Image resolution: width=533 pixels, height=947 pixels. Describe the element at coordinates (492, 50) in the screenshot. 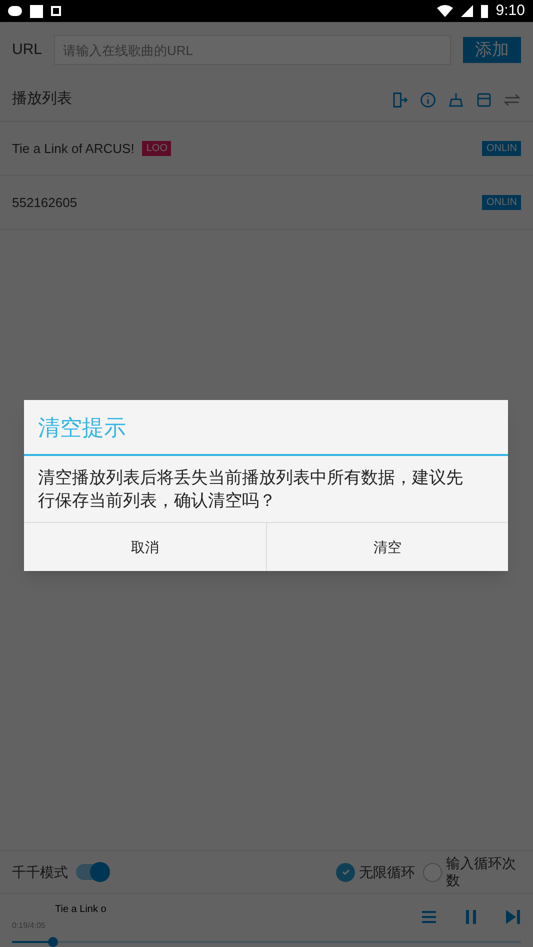

I see `add-button: 添加` at that location.